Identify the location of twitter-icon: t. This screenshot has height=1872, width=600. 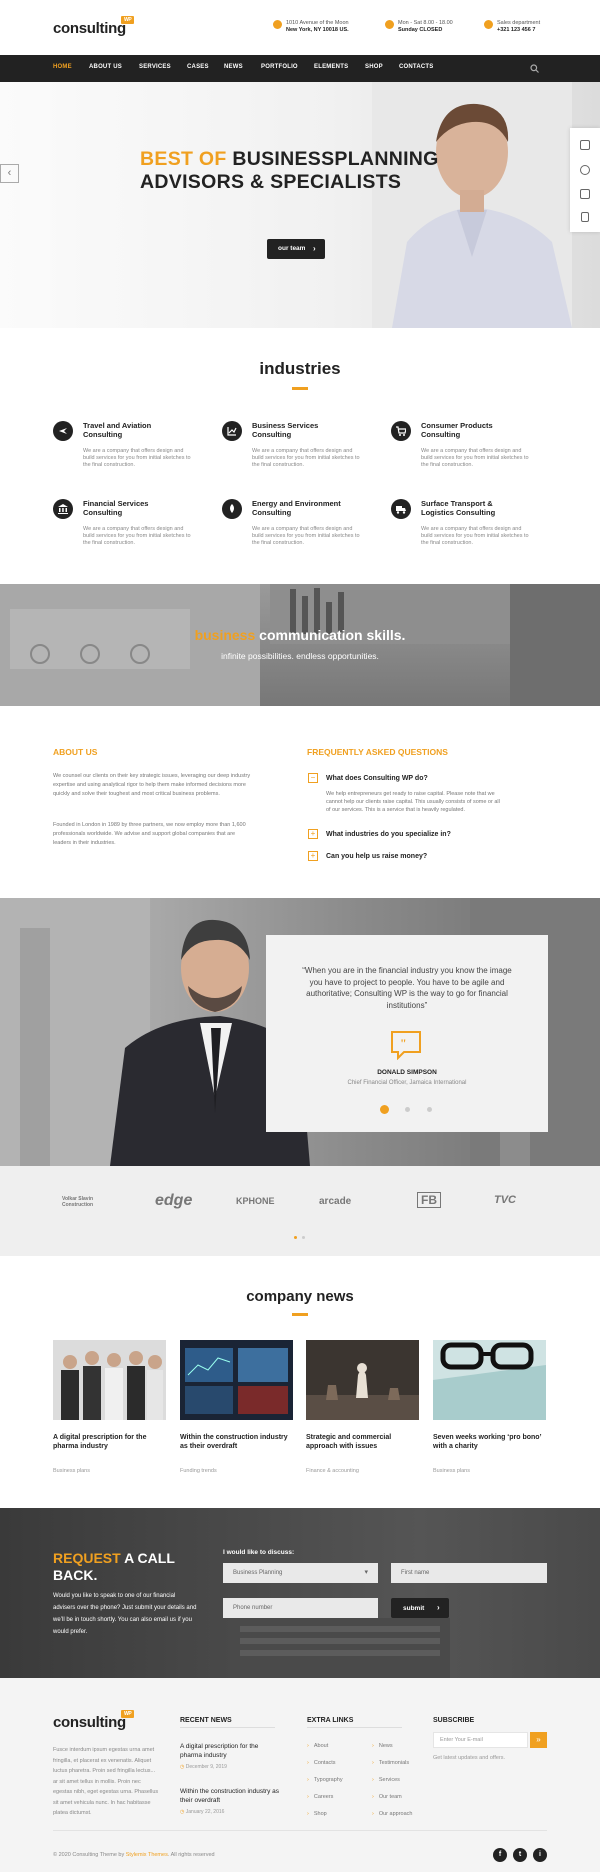
(520, 1855).